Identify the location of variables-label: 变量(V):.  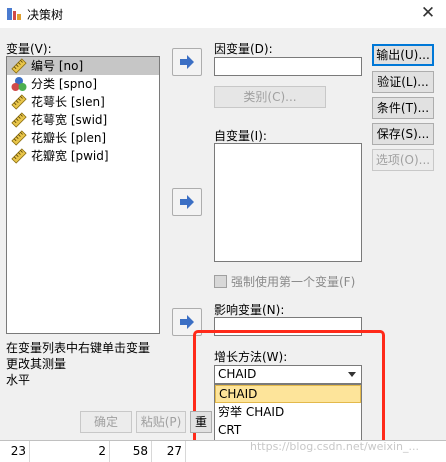
(29, 49).